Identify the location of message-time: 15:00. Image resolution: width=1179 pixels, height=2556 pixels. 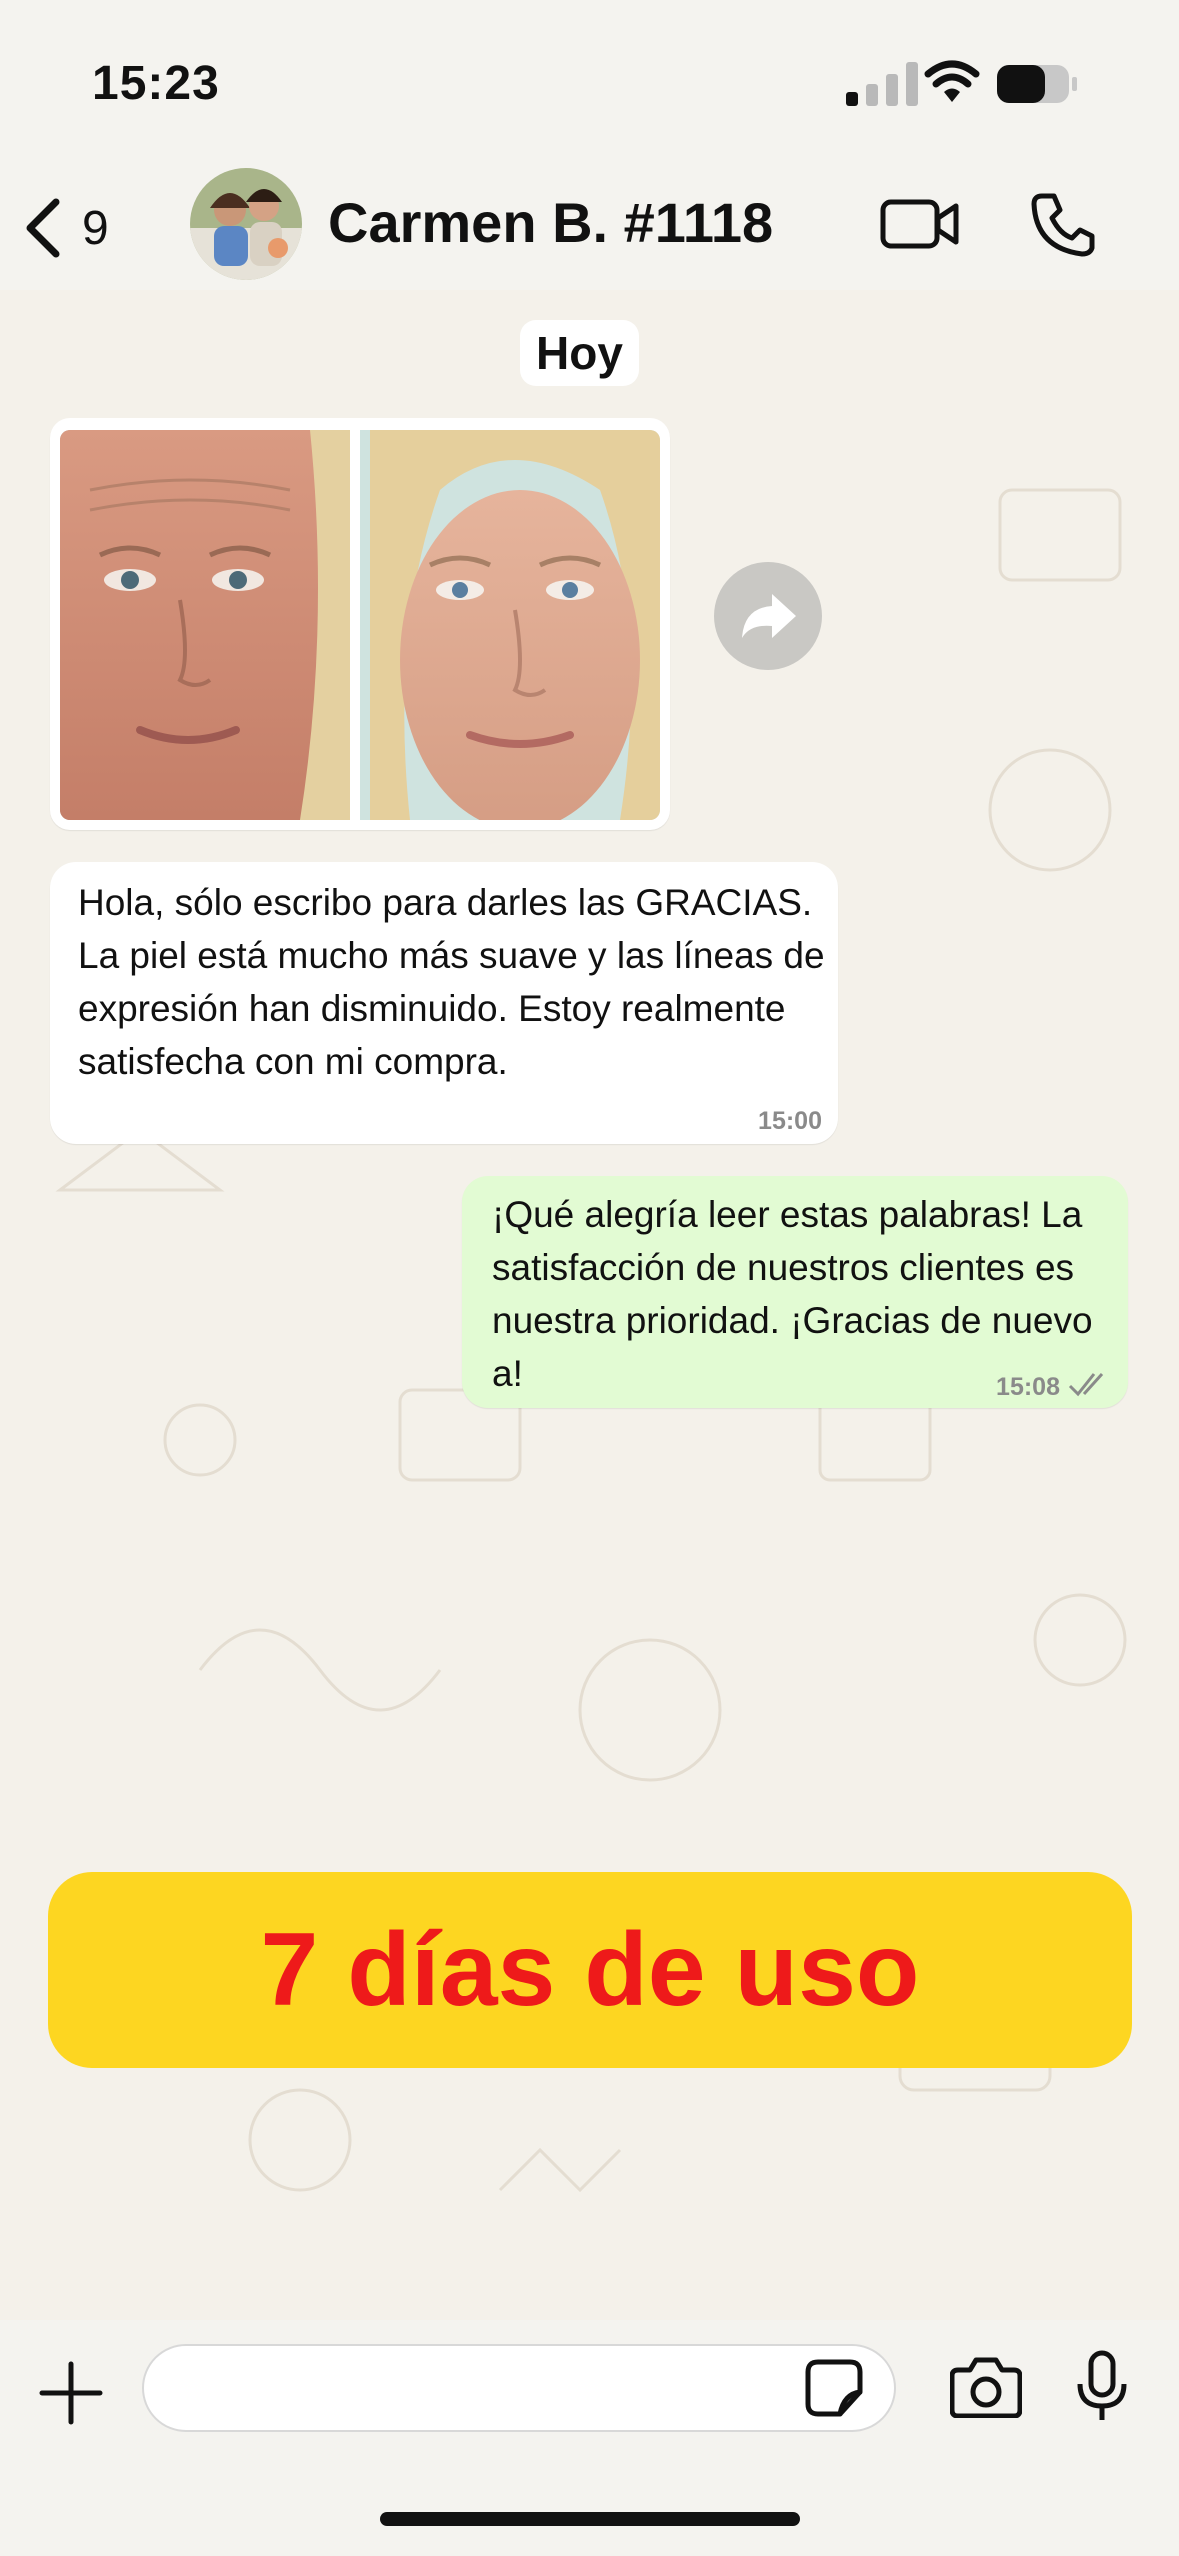
(790, 1121).